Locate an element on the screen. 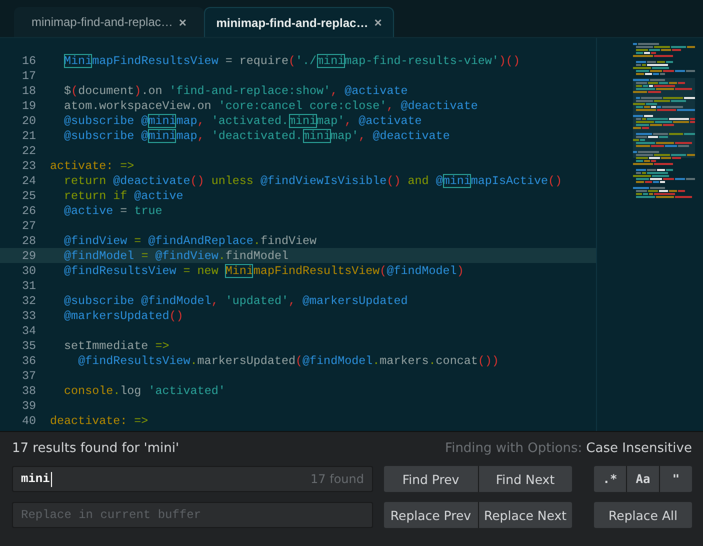  code-line: atom.workspaceView.on 'core:cancel core:close', @deactivate is located at coordinates (270, 105).